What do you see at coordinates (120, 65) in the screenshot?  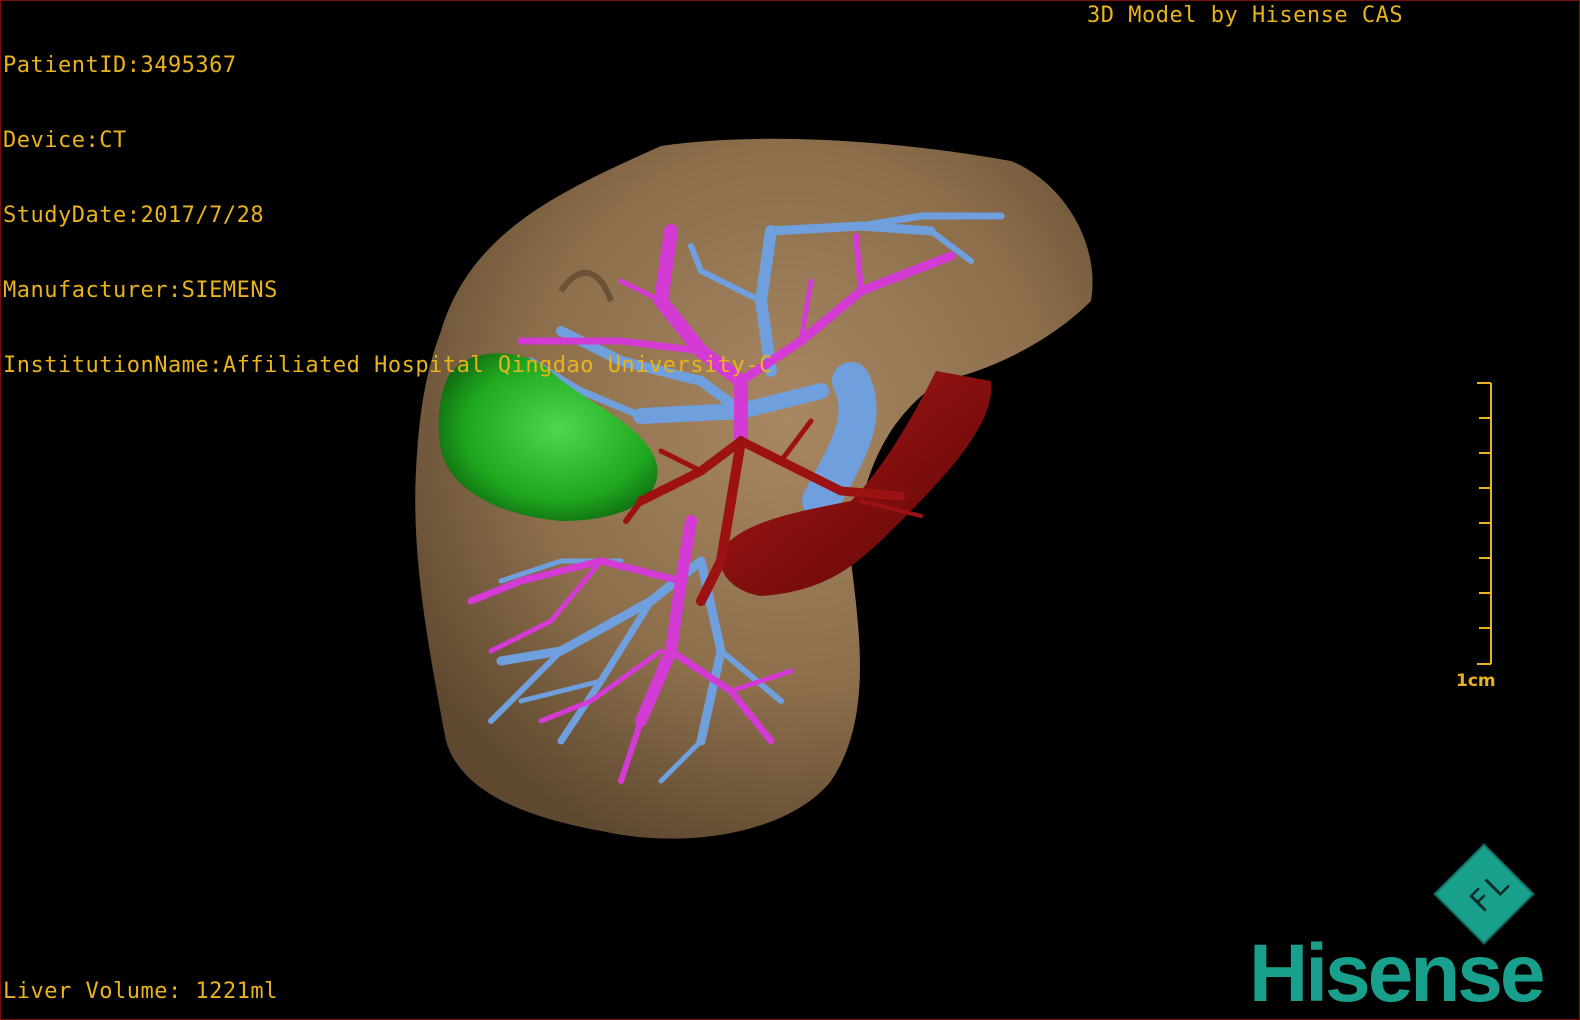 I see `patient-id: PatientID:3495367` at bounding box center [120, 65].